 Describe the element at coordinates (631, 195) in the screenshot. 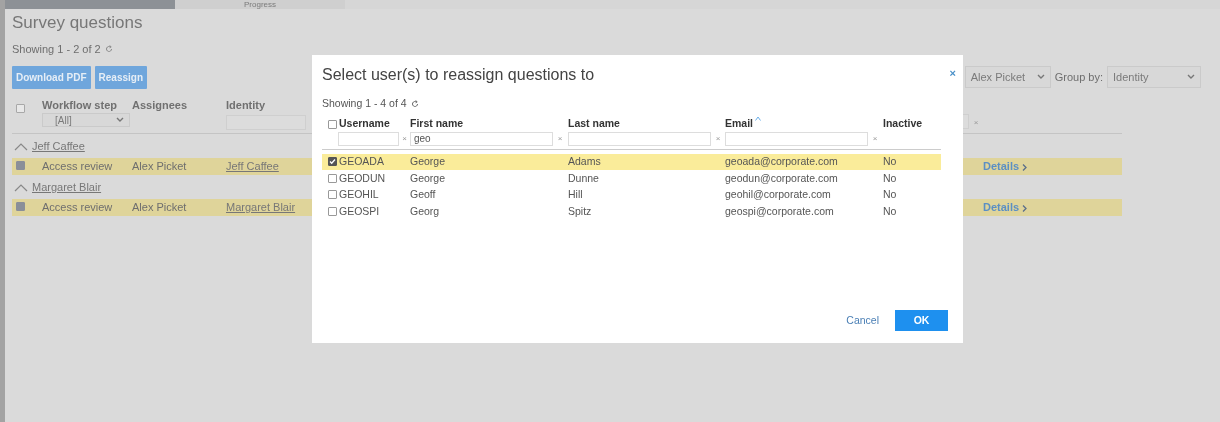

I see `user-row: GEOHIL Geoff Hill geohil@corporate.com No` at that location.